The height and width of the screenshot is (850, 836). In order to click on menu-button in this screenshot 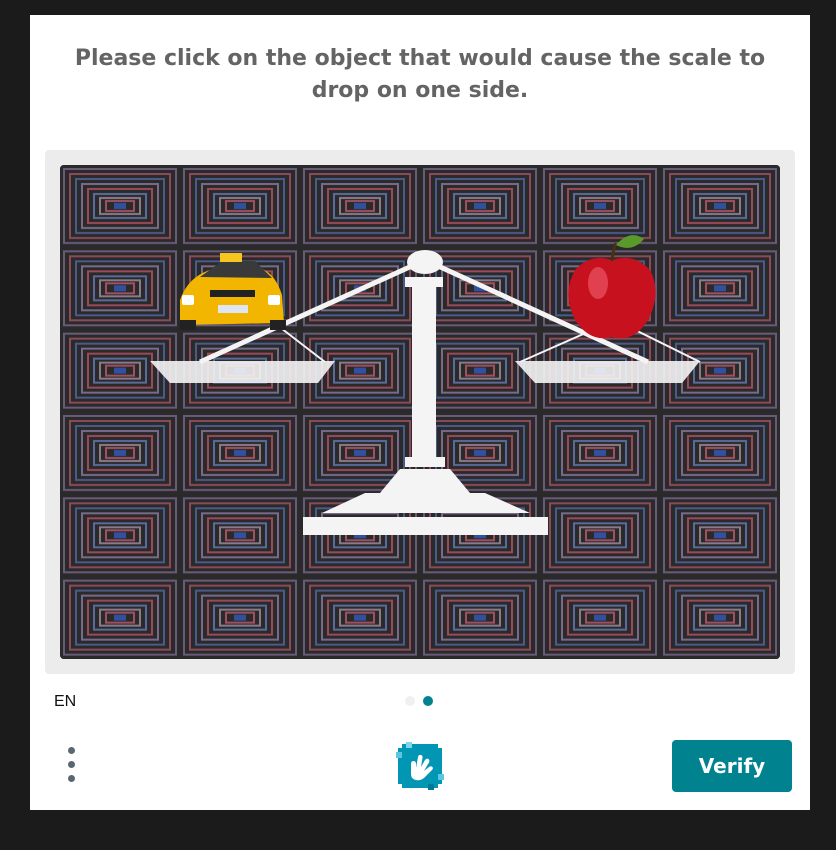, I will do `click(72, 765)`.